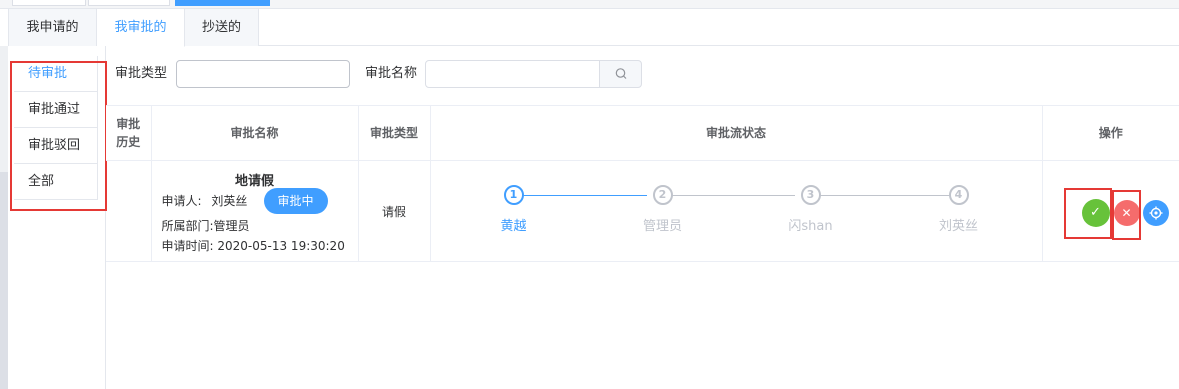 The image size is (1179, 389). I want to click on apply-time-label: 申请时间:, so click(187, 246).